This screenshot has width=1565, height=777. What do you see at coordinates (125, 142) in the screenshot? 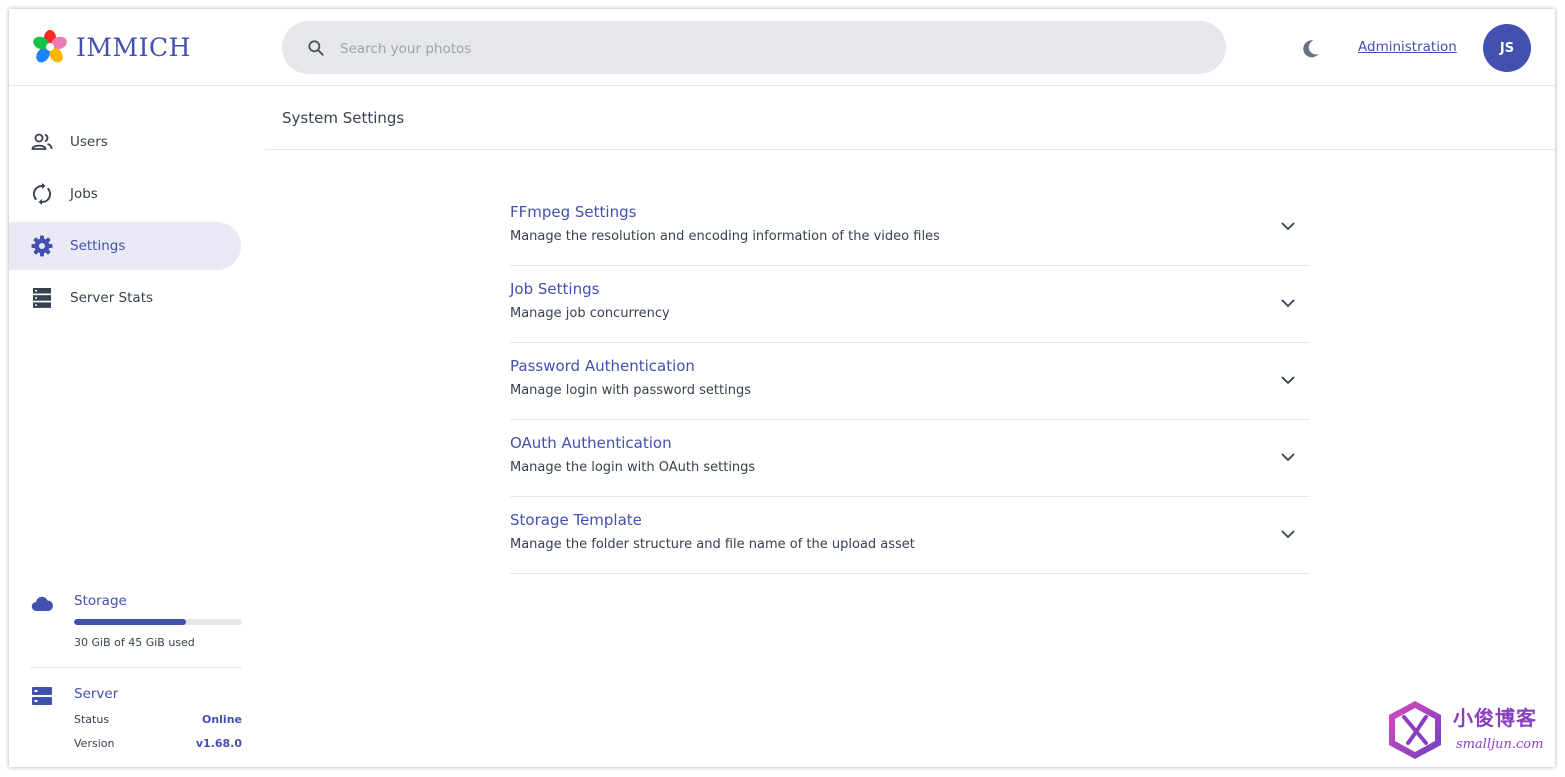
I see `sidebar-item-users: Users` at bounding box center [125, 142].